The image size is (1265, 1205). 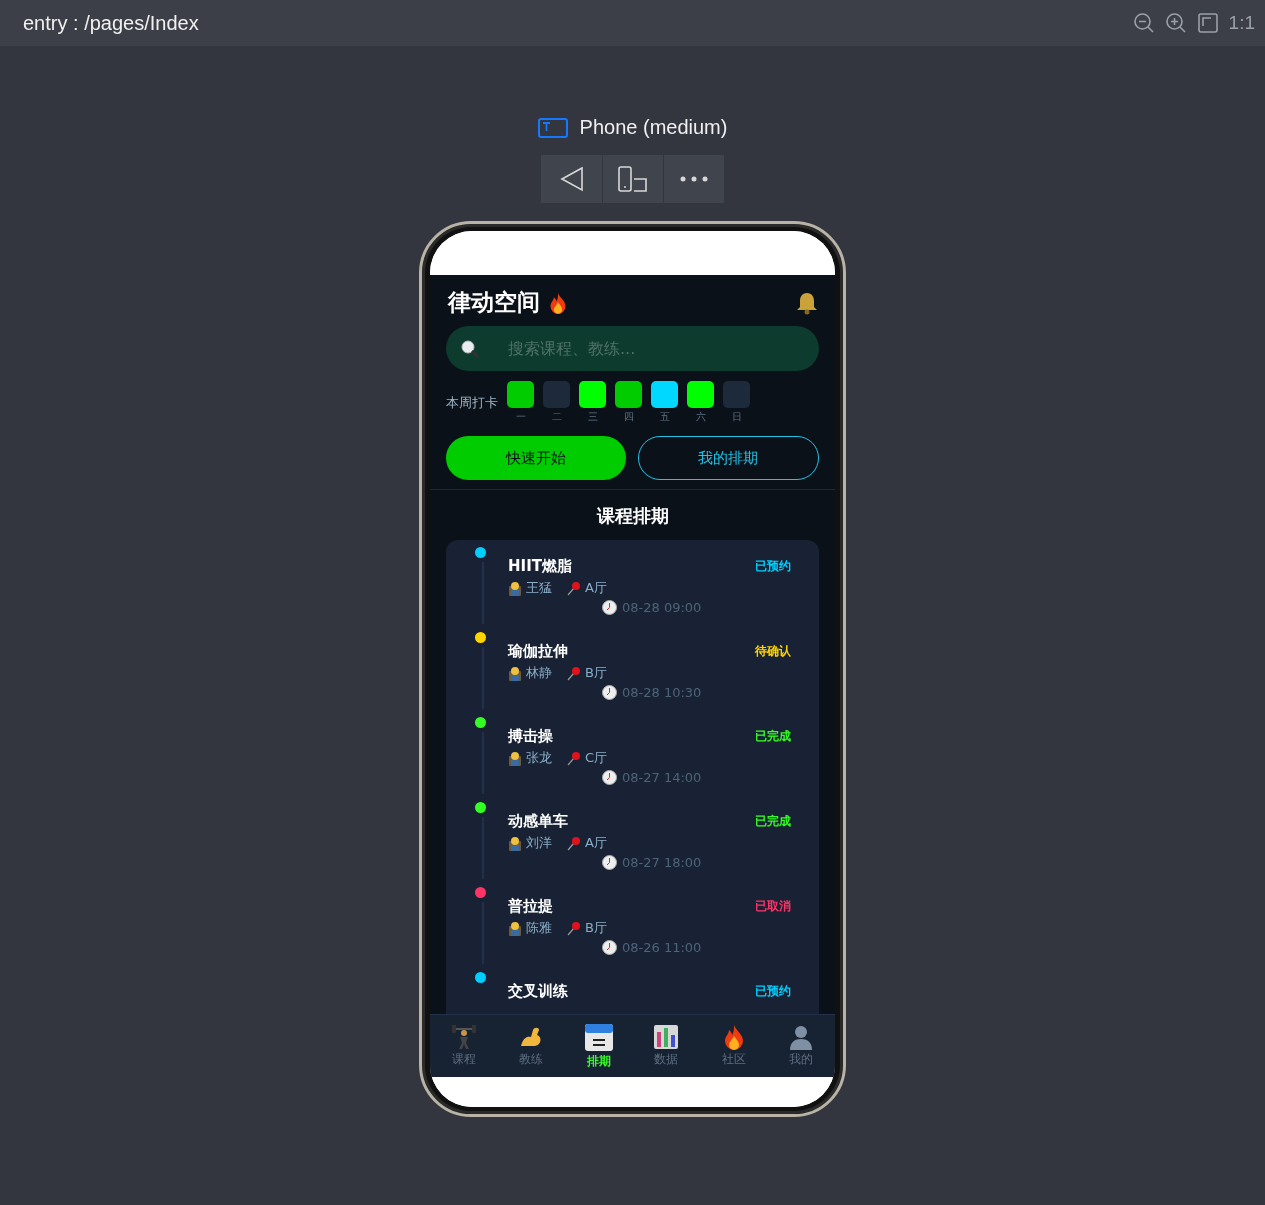 I want to click on course-status: 已取消, so click(x=773, y=906).